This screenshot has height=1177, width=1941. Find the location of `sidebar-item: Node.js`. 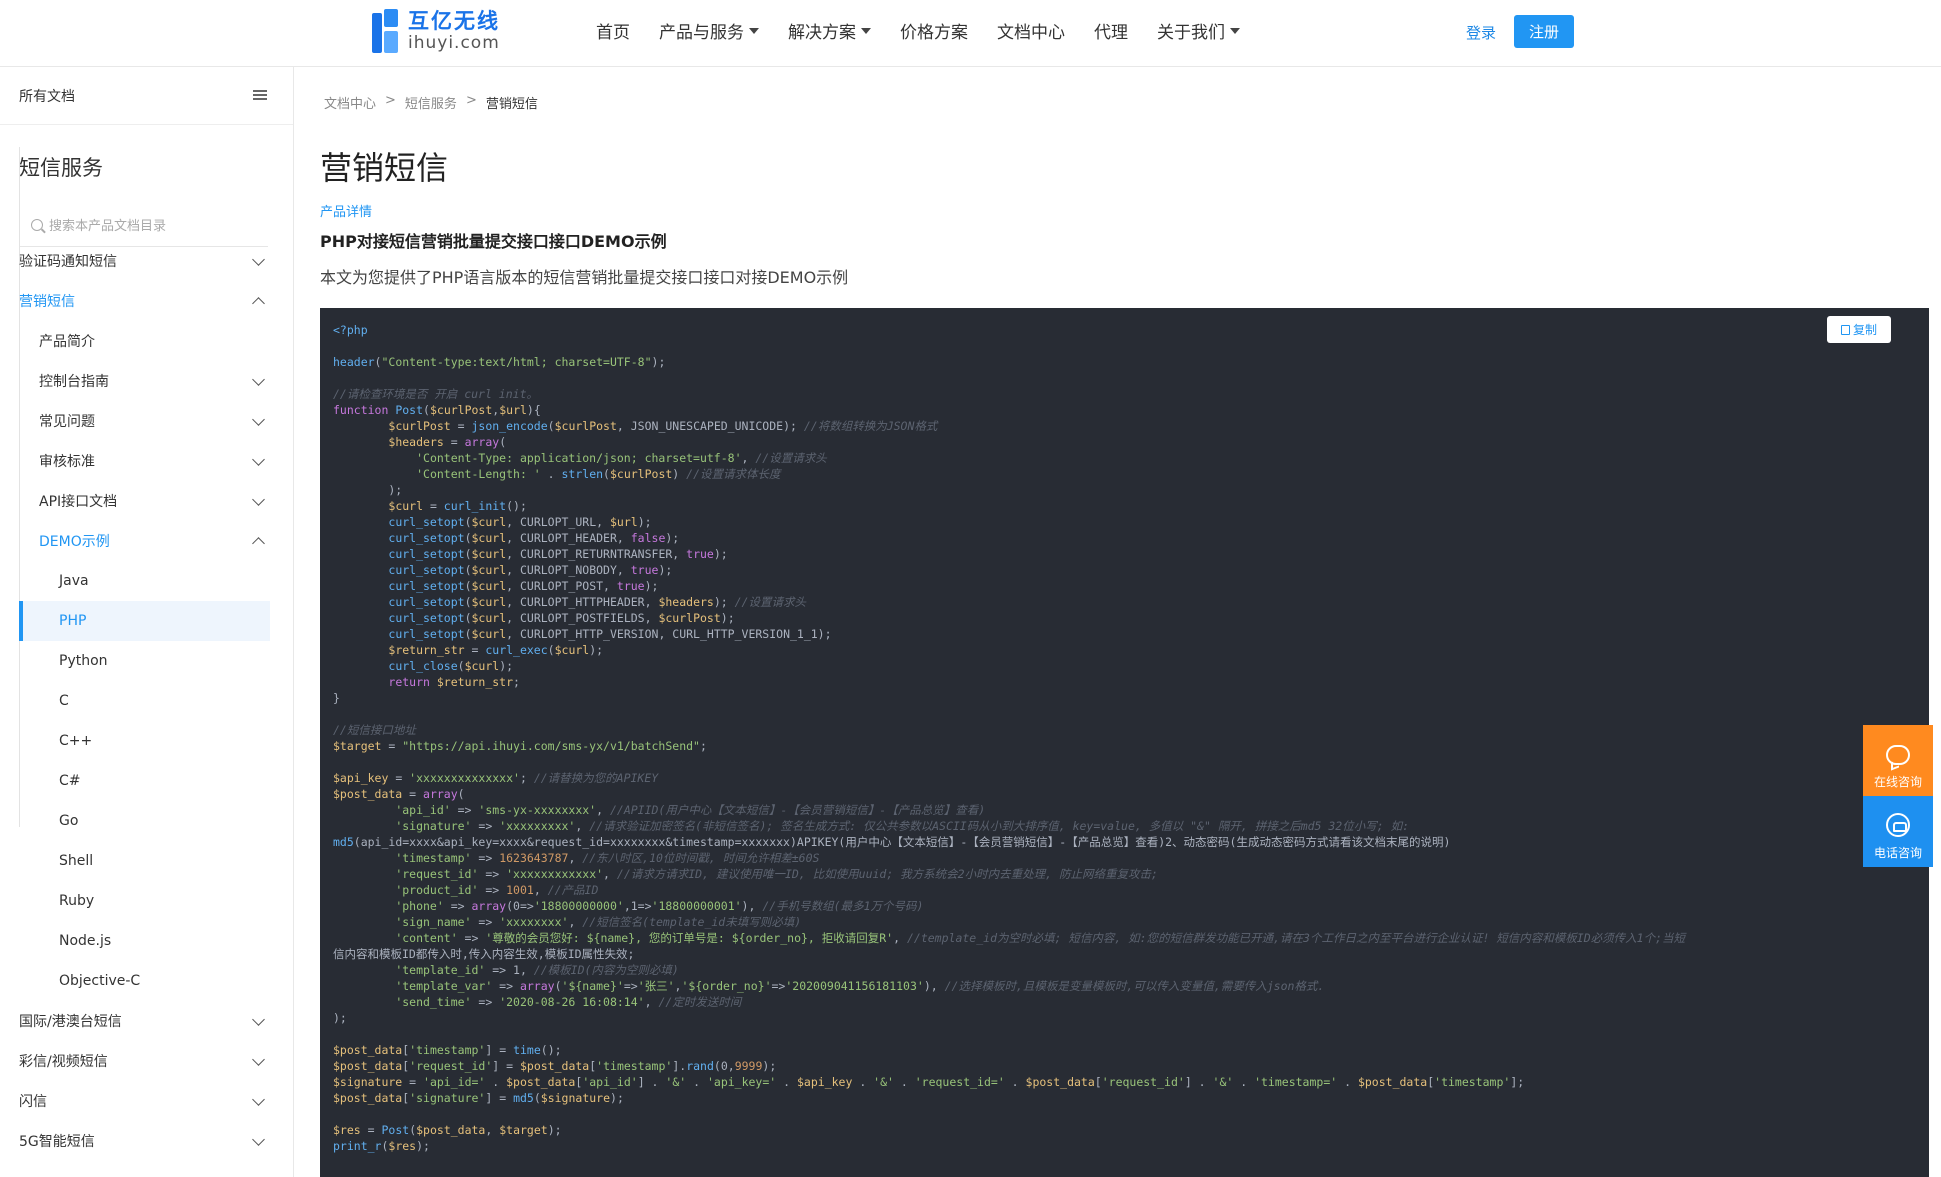

sidebar-item: Node.js is located at coordinates (147, 941).